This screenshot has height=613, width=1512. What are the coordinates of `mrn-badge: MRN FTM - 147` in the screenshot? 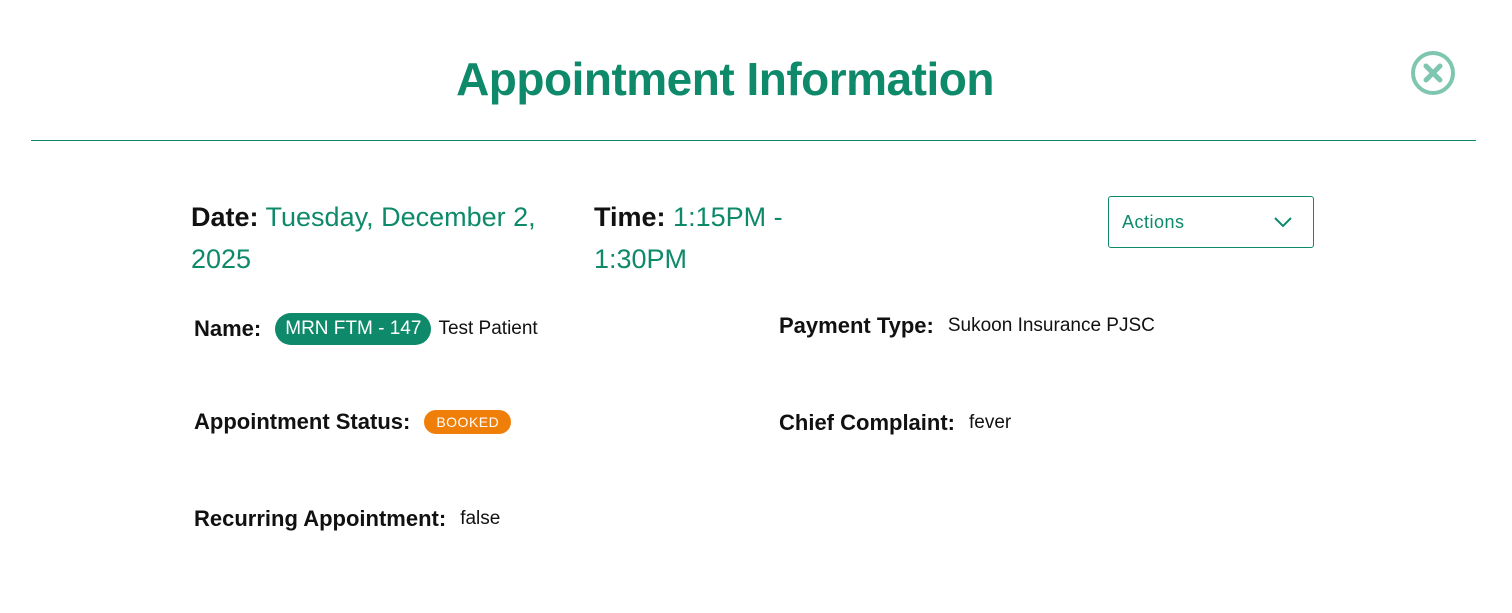 It's located at (353, 329).